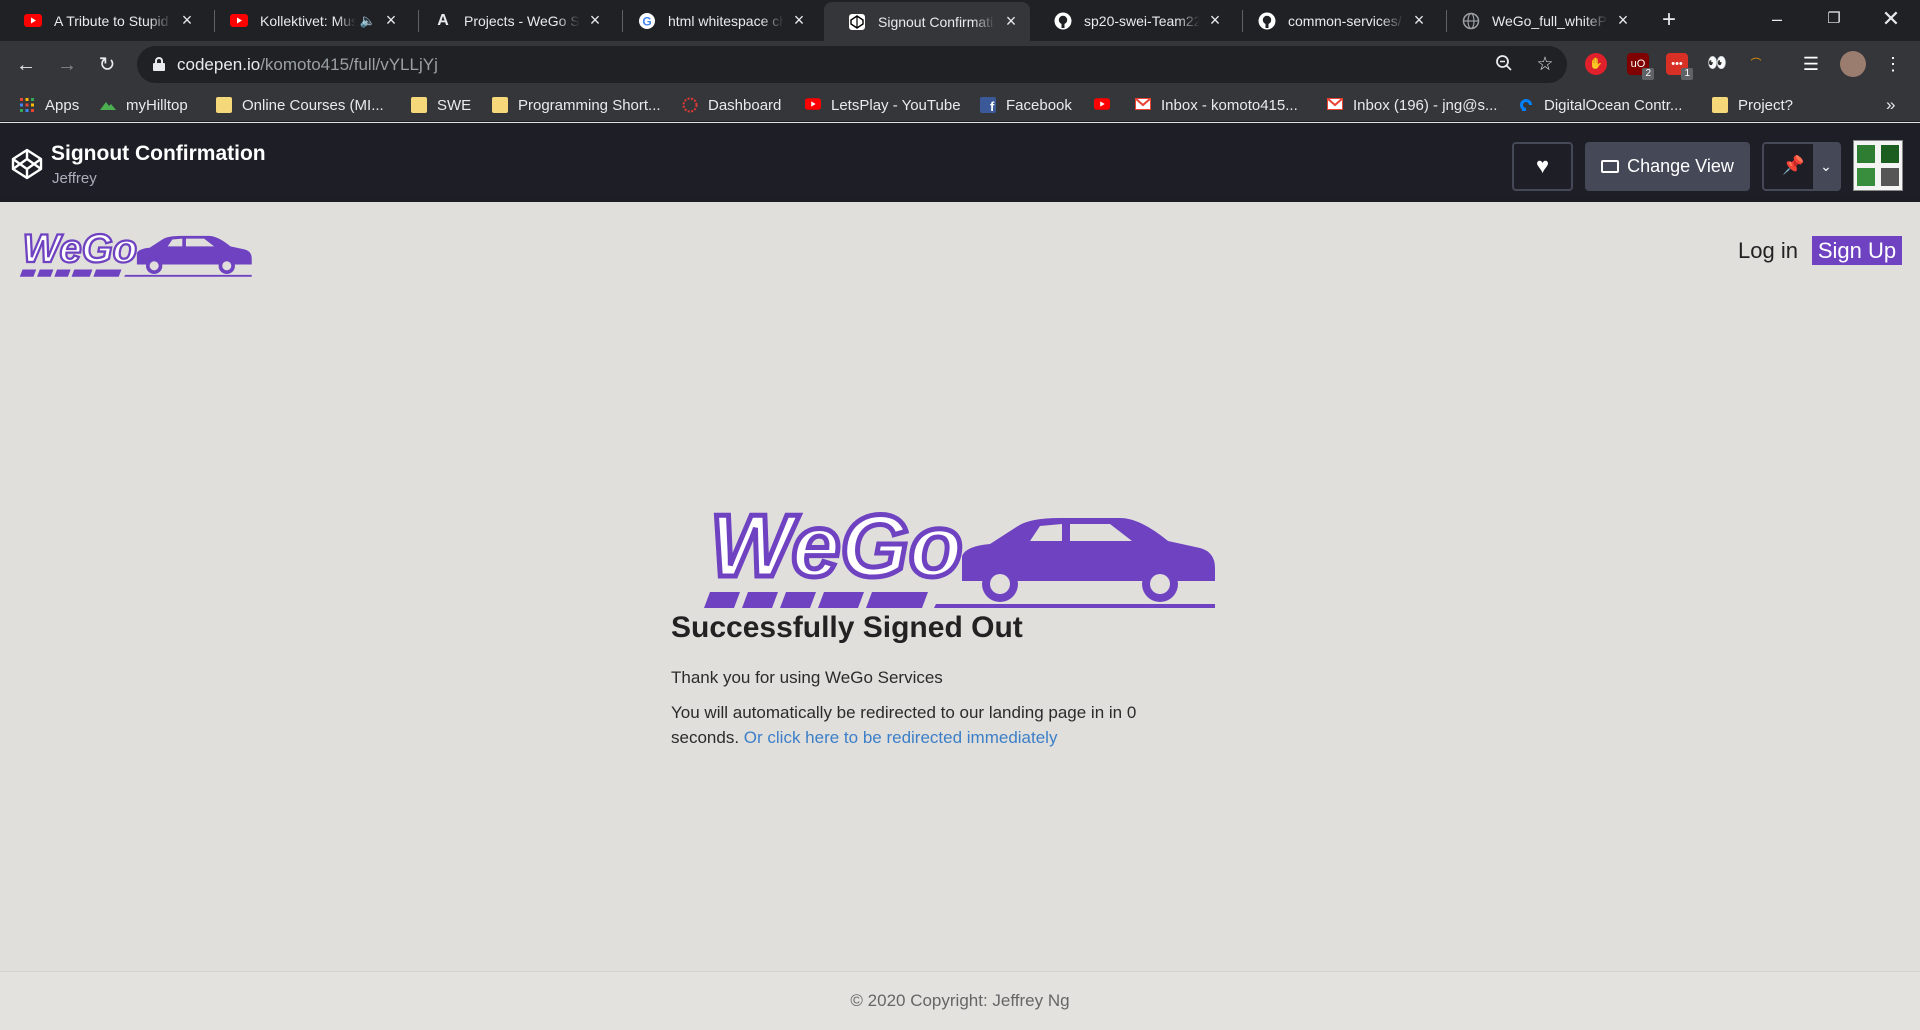 The image size is (1920, 1030). Describe the element at coordinates (1834, 20) in the screenshot. I see `restore-button: ❐` at that location.